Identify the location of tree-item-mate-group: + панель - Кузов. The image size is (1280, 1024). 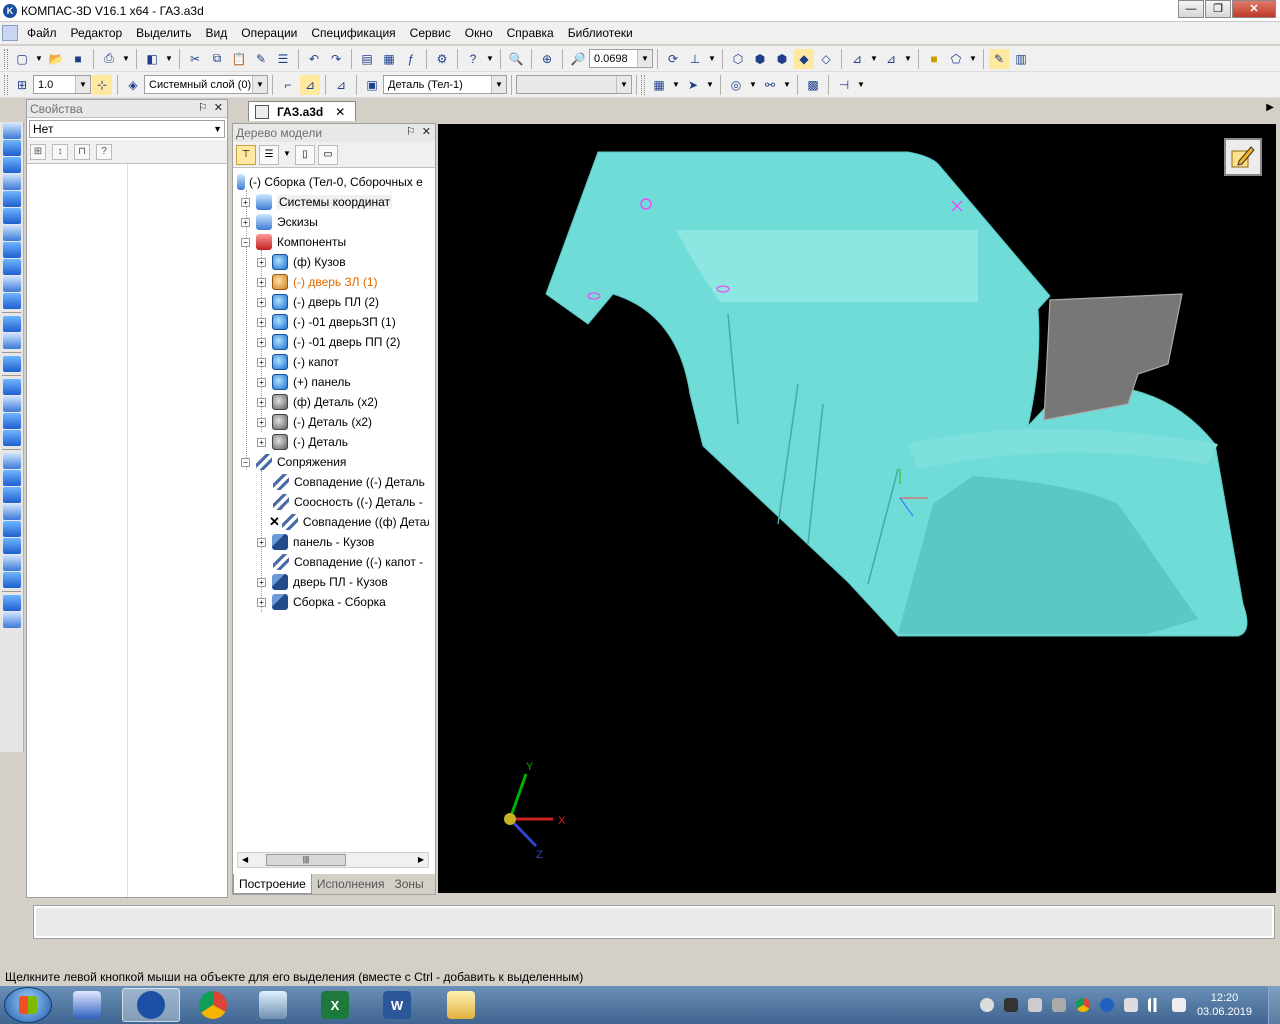
(315, 542).